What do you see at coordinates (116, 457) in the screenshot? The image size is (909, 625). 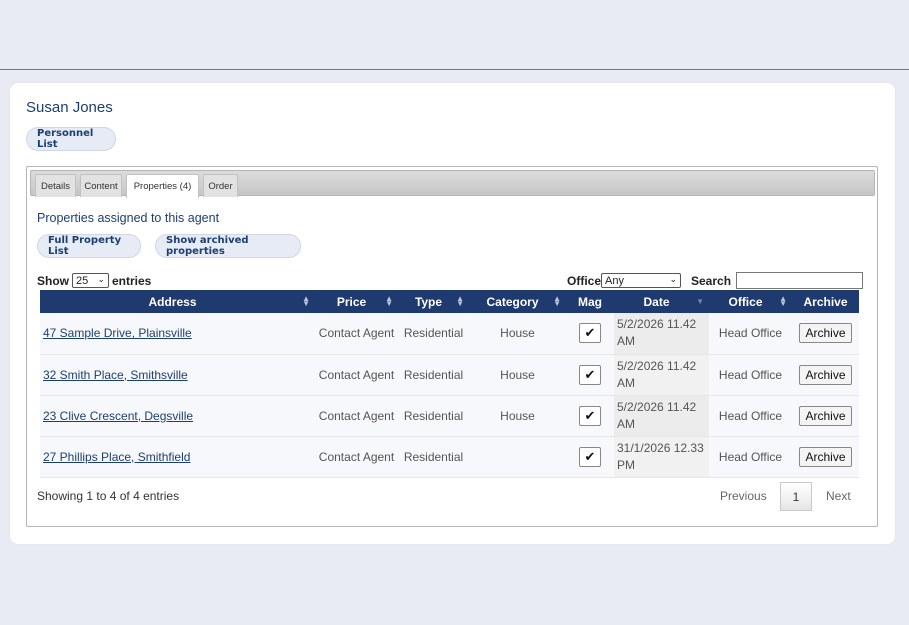 I see `address-link: 27 Phillips Place, Smithfield` at bounding box center [116, 457].